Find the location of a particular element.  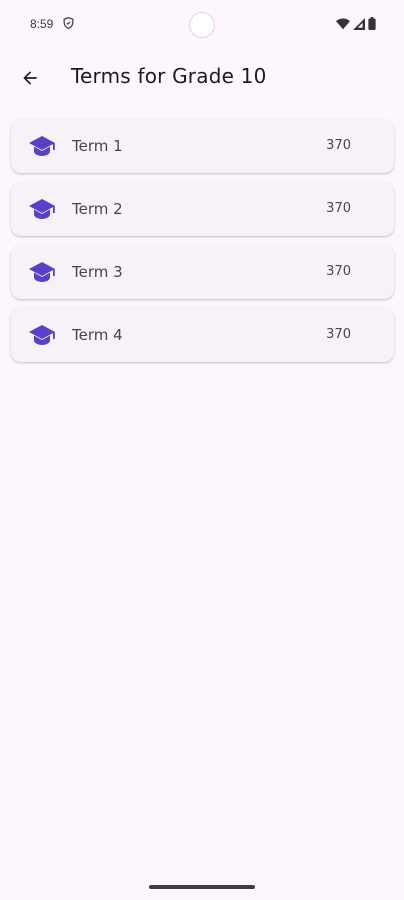

shield-icon is located at coordinates (68, 23).